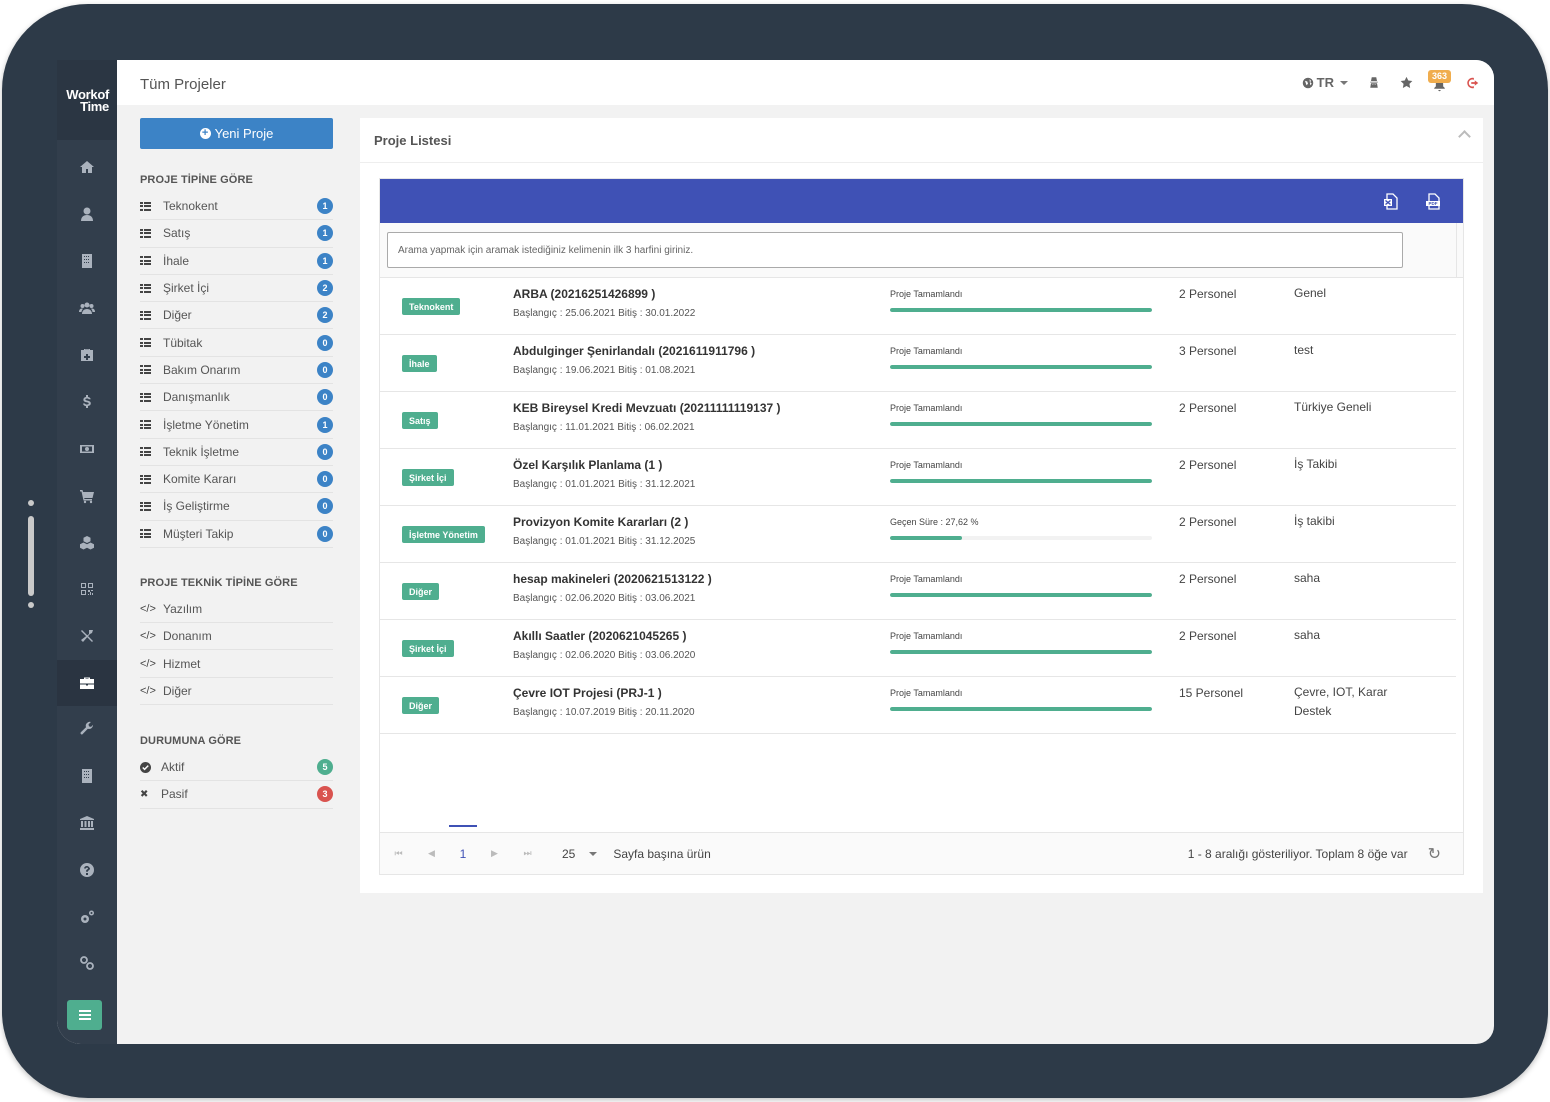  I want to click on search-row, so click(921, 250).